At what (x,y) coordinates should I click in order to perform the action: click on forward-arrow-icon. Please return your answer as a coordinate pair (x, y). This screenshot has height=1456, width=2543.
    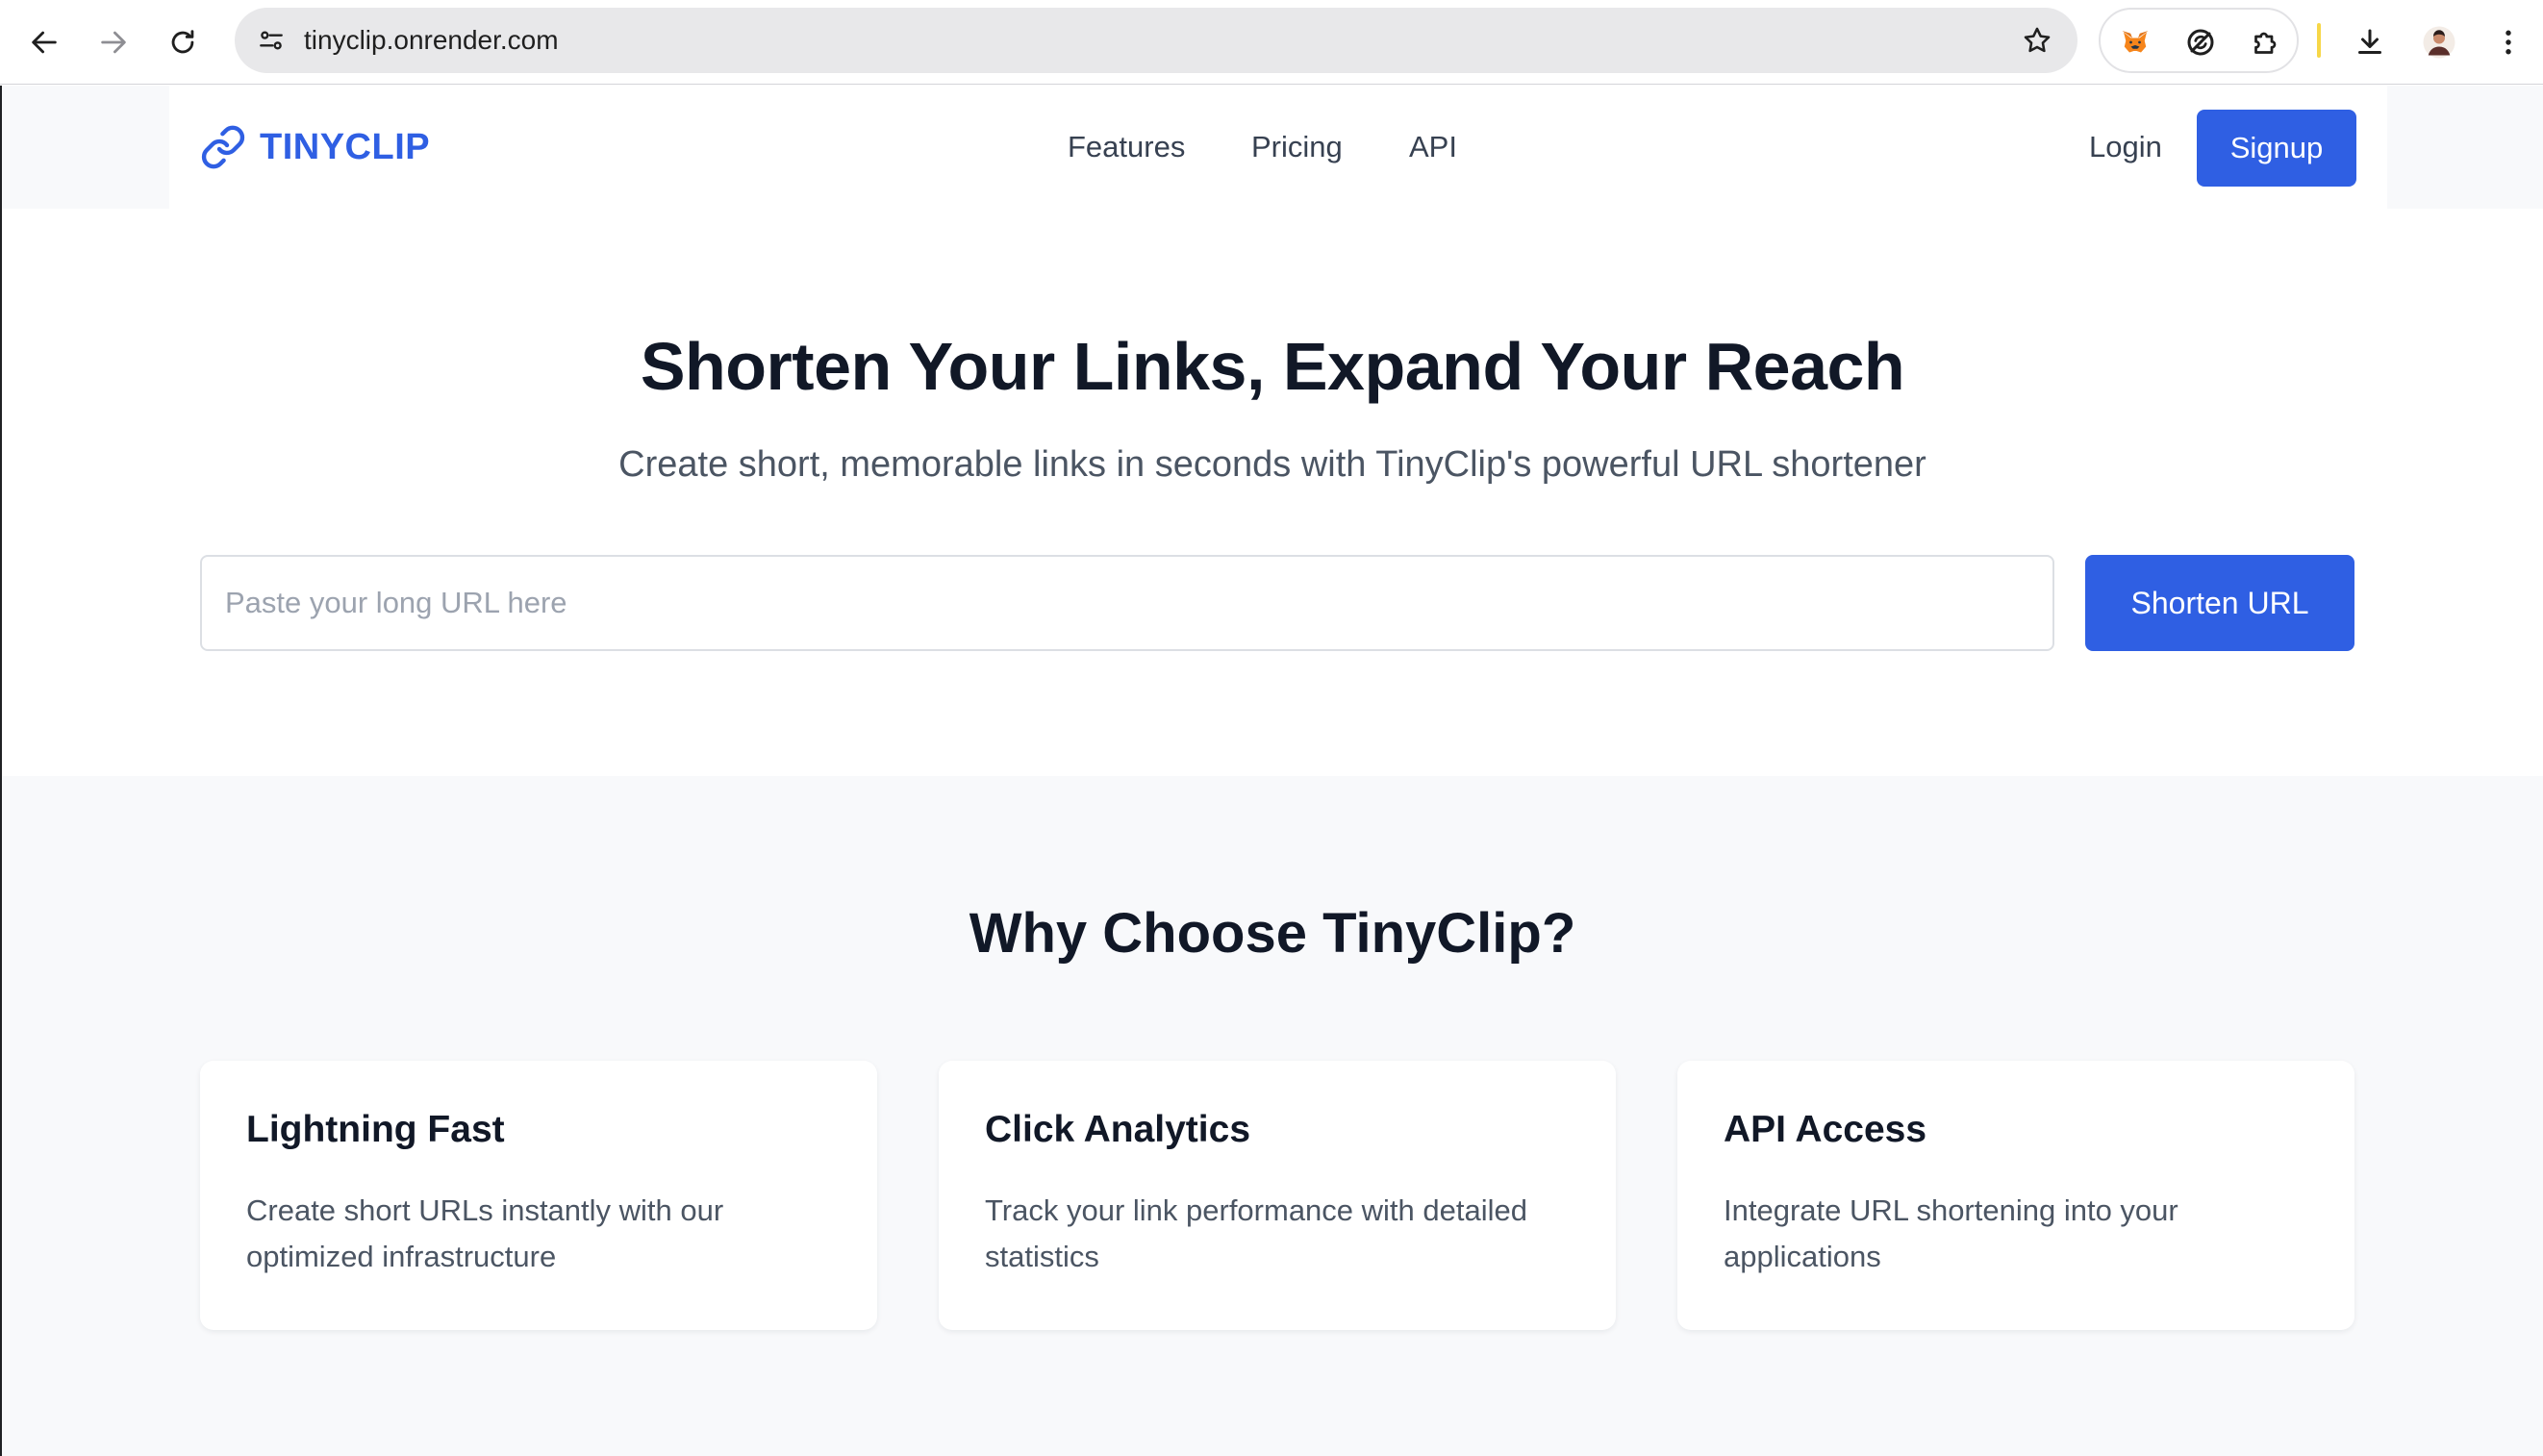
    Looking at the image, I should click on (113, 43).